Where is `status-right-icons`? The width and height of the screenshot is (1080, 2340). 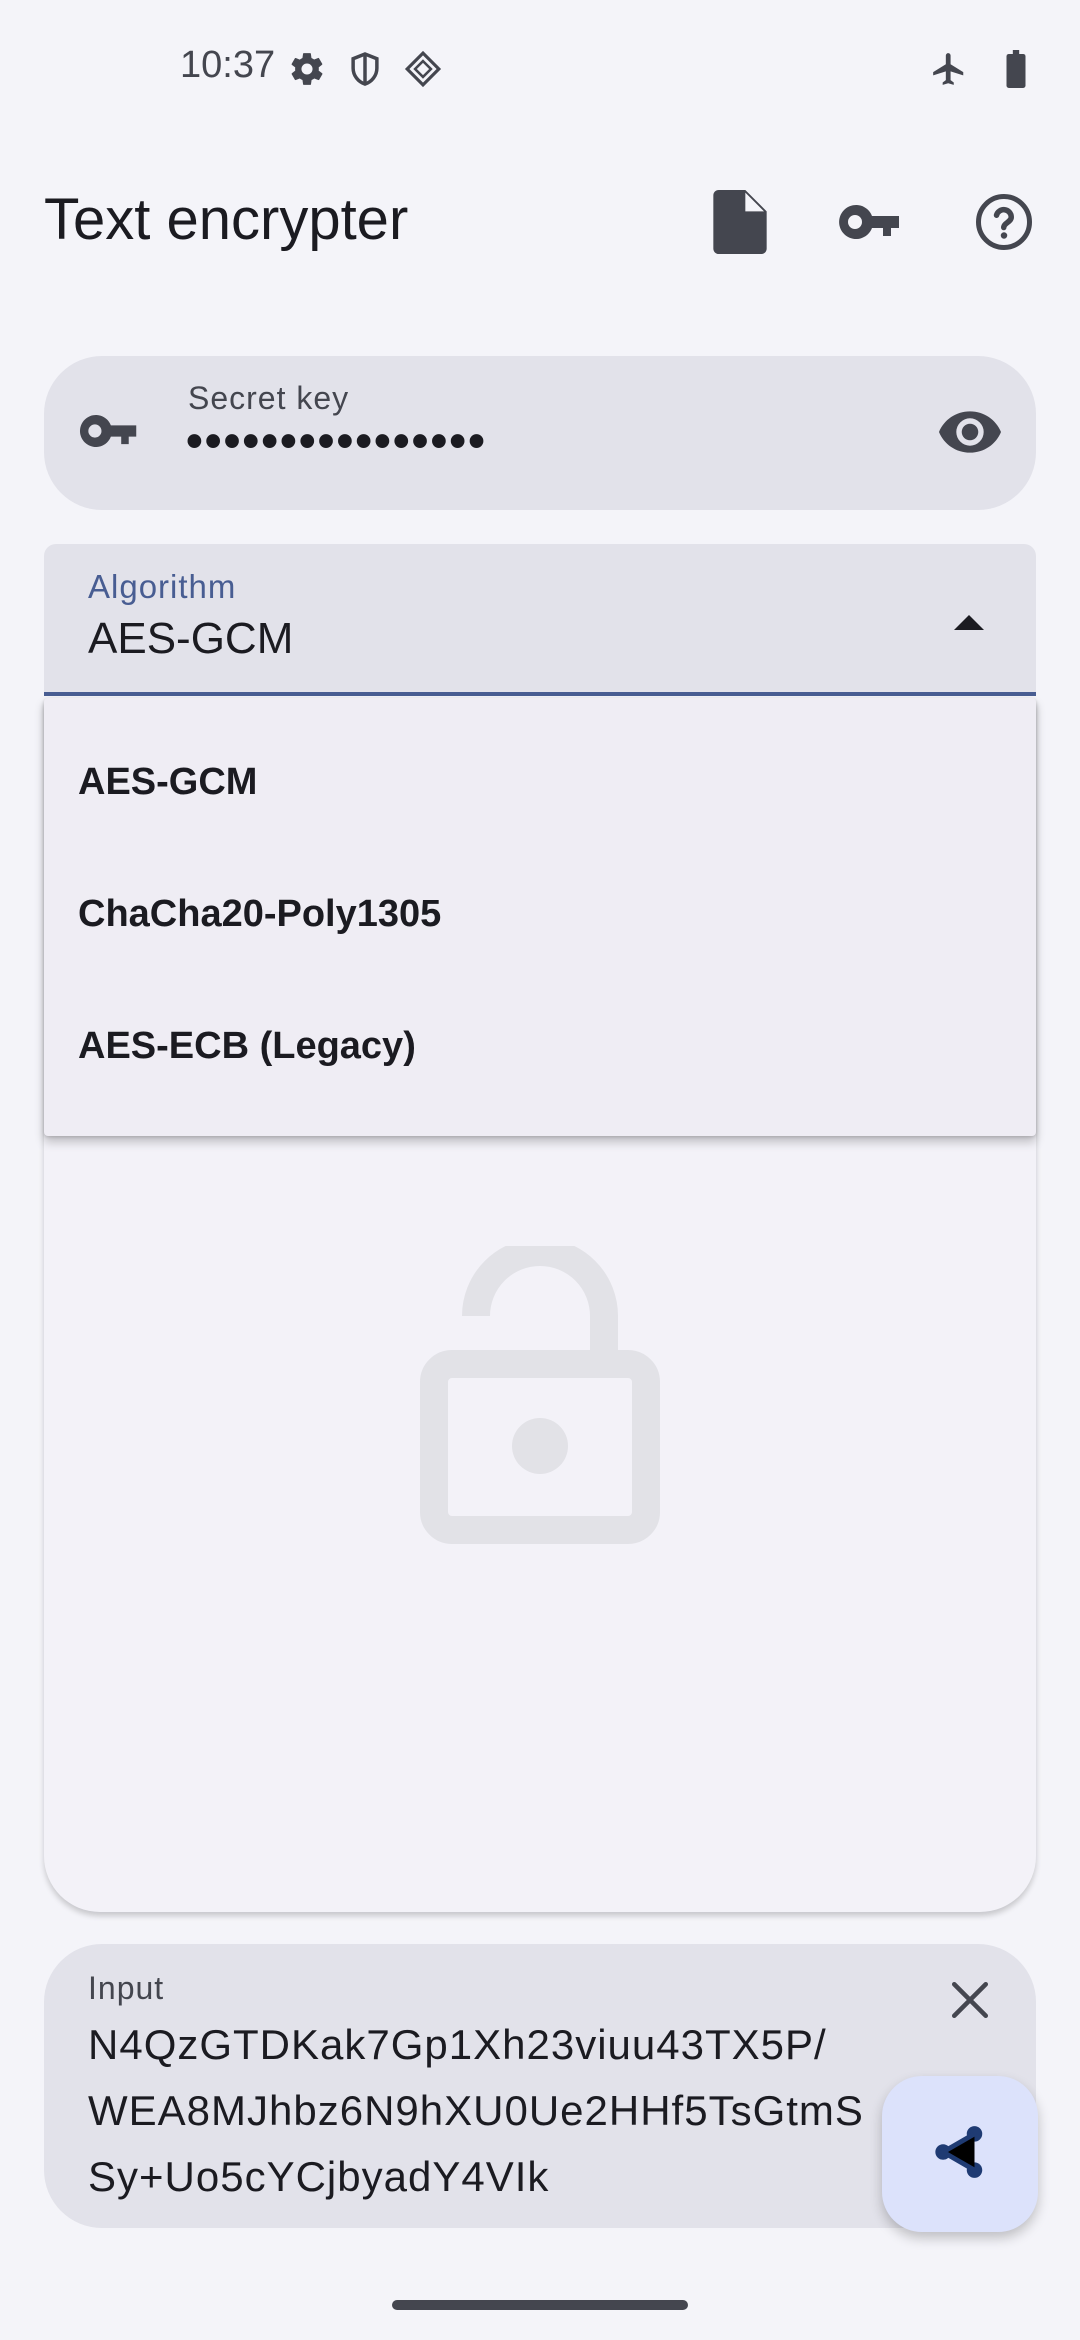 status-right-icons is located at coordinates (979, 71).